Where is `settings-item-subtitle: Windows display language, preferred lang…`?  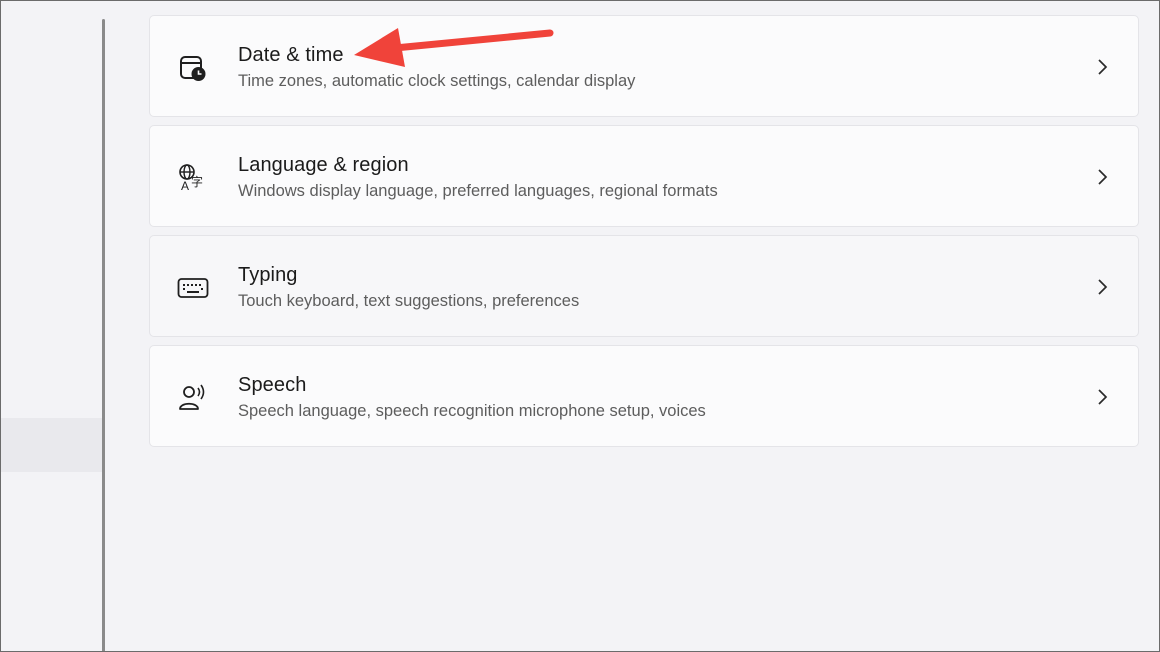
settings-item-subtitle: Windows display language, preferred lang… is located at coordinates (478, 191).